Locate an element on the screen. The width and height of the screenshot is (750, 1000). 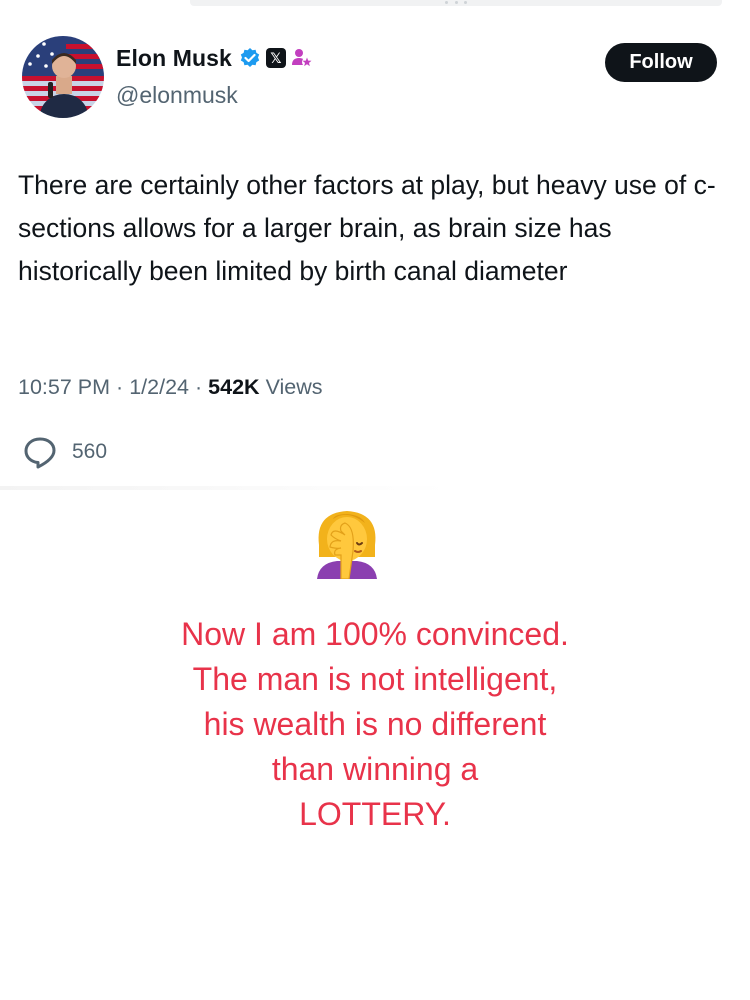
government-affiliate-icon is located at coordinates (302, 58).